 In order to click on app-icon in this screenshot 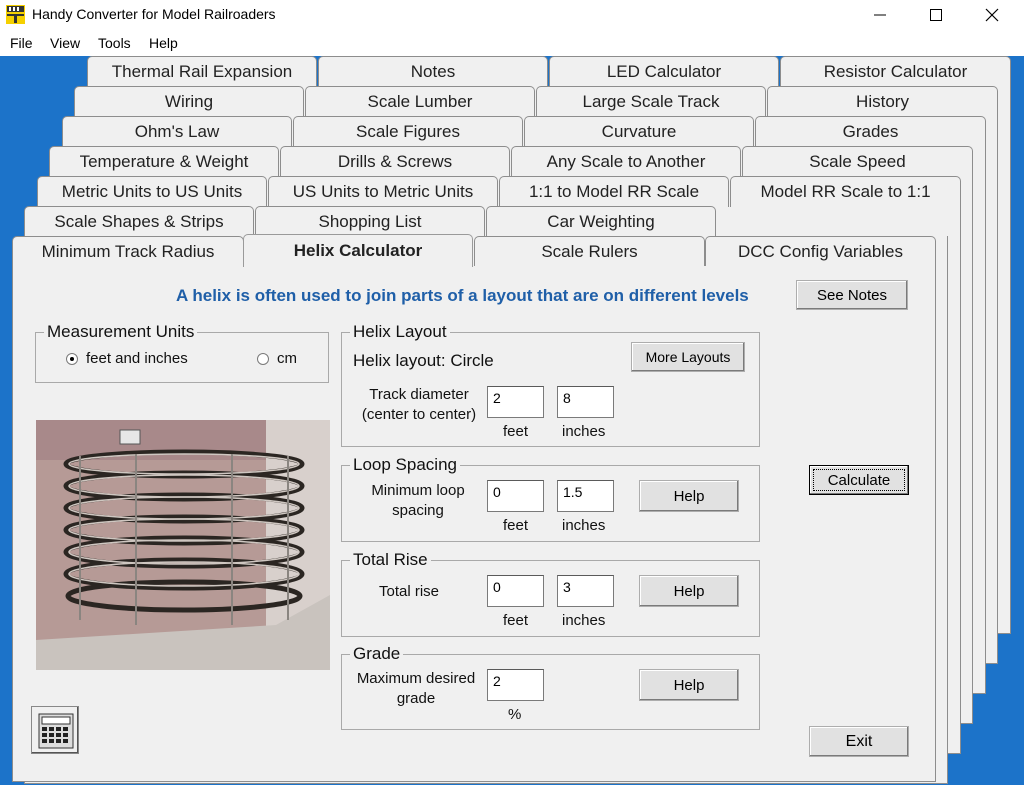, I will do `click(15, 14)`.